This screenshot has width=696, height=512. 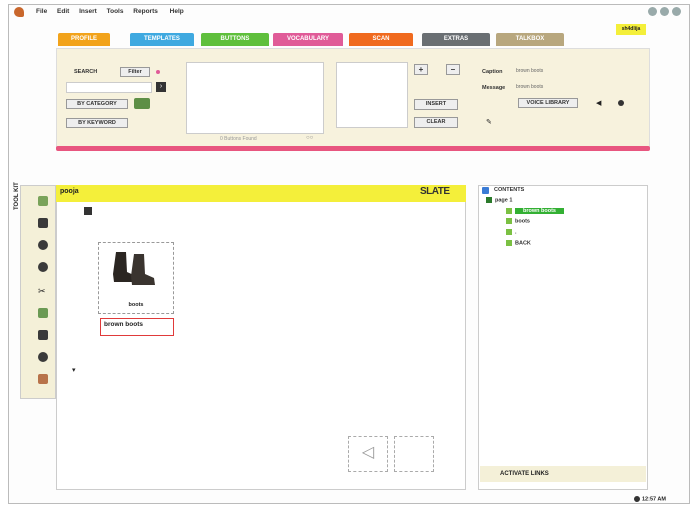 I want to click on filter-button: Filter, so click(x=135, y=72).